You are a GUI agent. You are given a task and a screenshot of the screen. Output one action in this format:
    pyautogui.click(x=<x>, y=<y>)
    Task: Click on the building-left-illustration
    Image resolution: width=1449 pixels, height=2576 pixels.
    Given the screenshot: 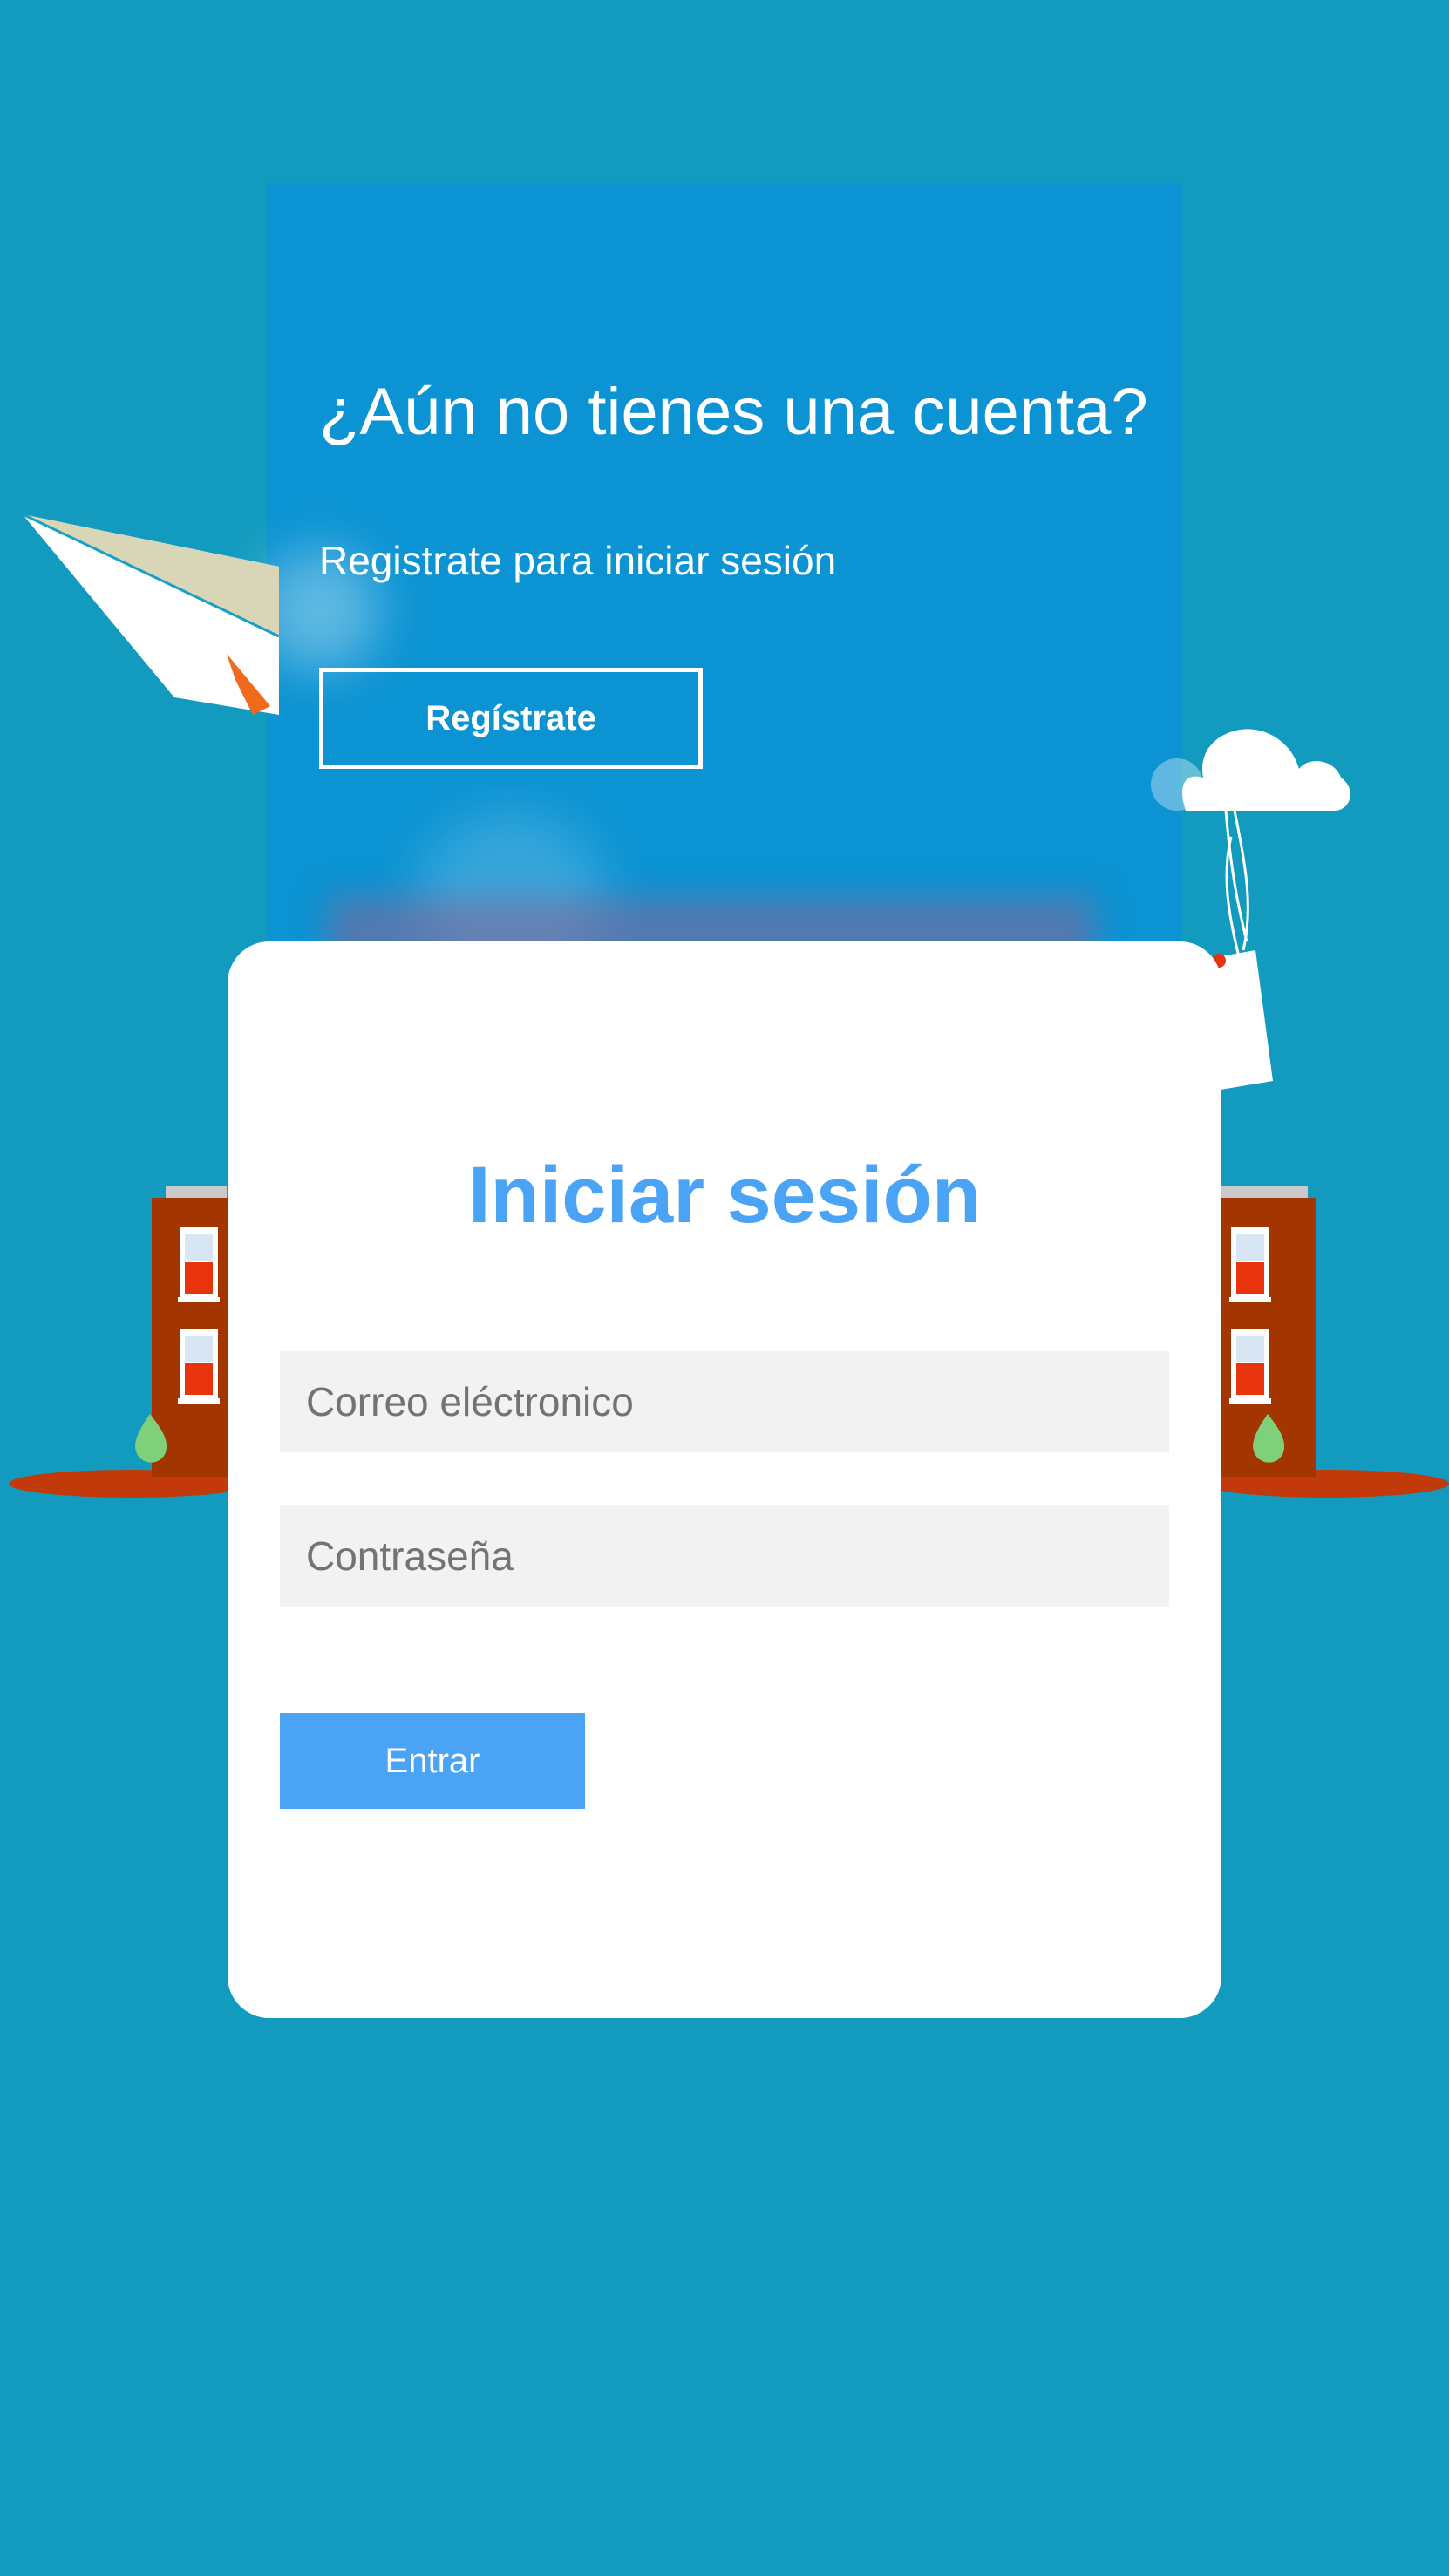 What is the action you would take?
    pyautogui.click(x=131, y=1345)
    